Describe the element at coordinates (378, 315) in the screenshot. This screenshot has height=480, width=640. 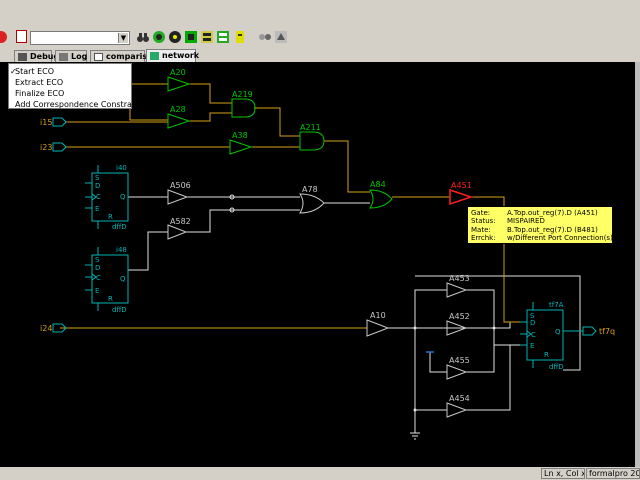
I see `label-a10: A10` at that location.